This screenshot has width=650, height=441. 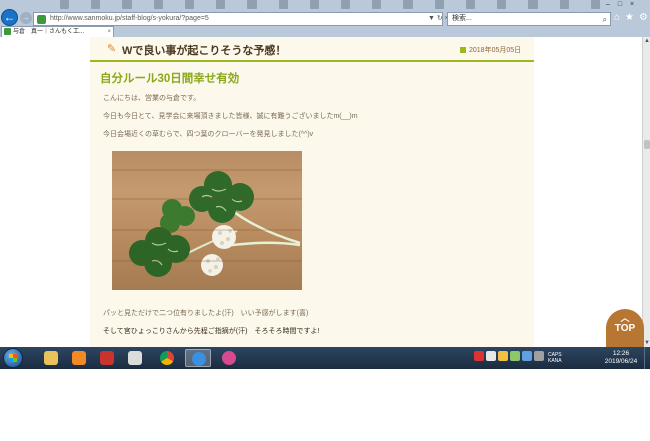 I want to click on caps-kana-indicator: CAPS KANA, so click(x=555, y=358).